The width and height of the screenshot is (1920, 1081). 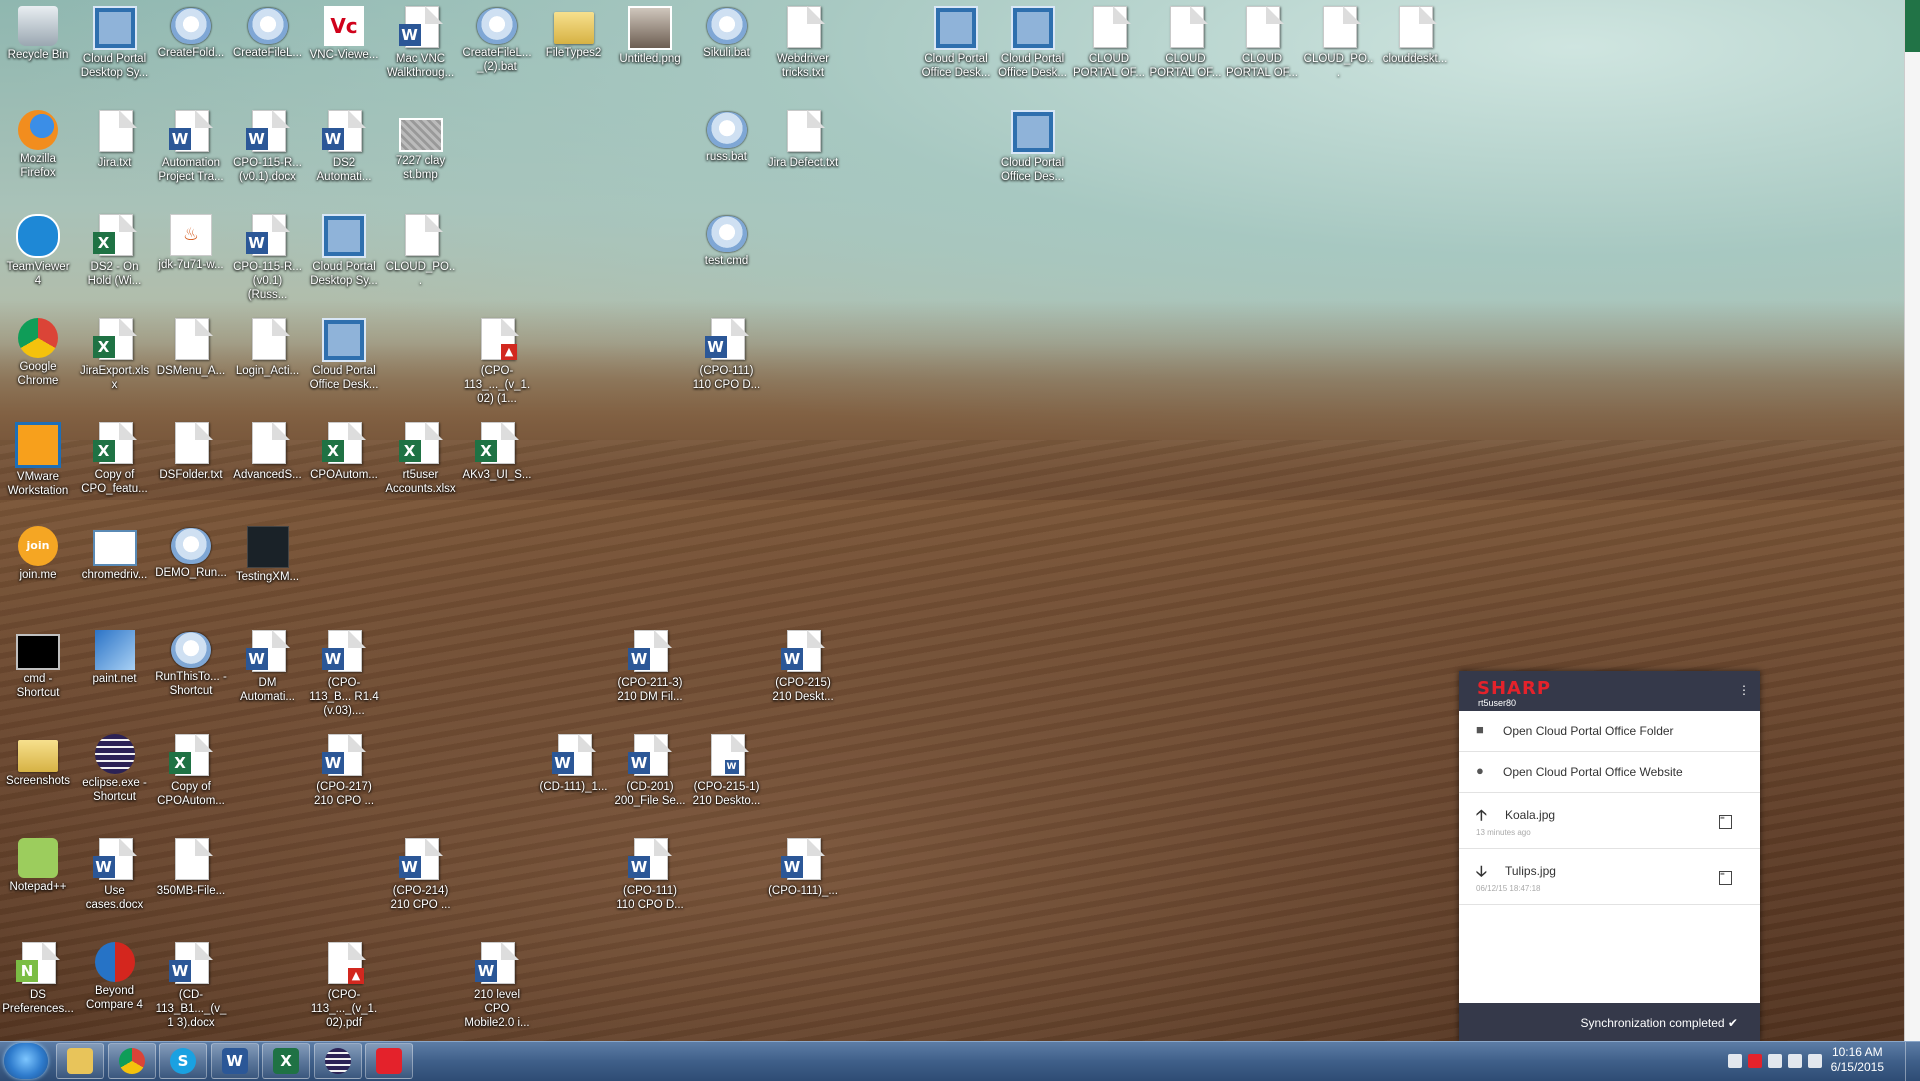 What do you see at coordinates (727, 158) in the screenshot?
I see `desktop-icon-russ-bat: russ.bat` at bounding box center [727, 158].